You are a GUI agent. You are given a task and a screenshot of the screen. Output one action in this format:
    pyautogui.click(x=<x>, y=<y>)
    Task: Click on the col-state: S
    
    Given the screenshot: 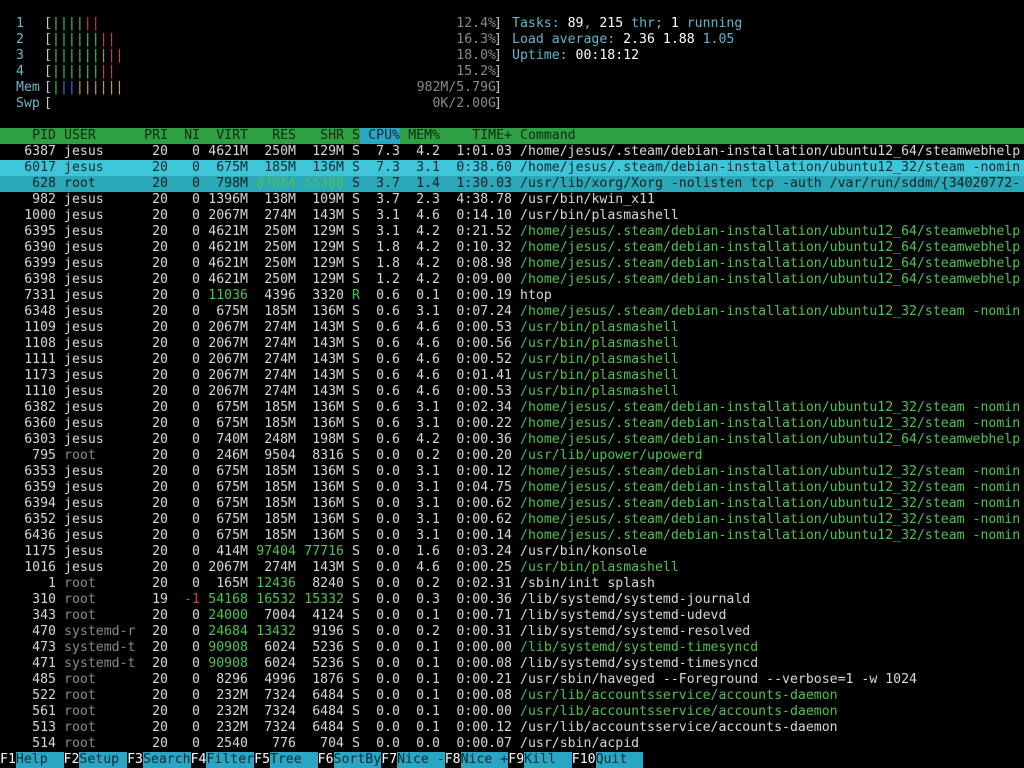 What is the action you would take?
    pyautogui.click(x=356, y=136)
    